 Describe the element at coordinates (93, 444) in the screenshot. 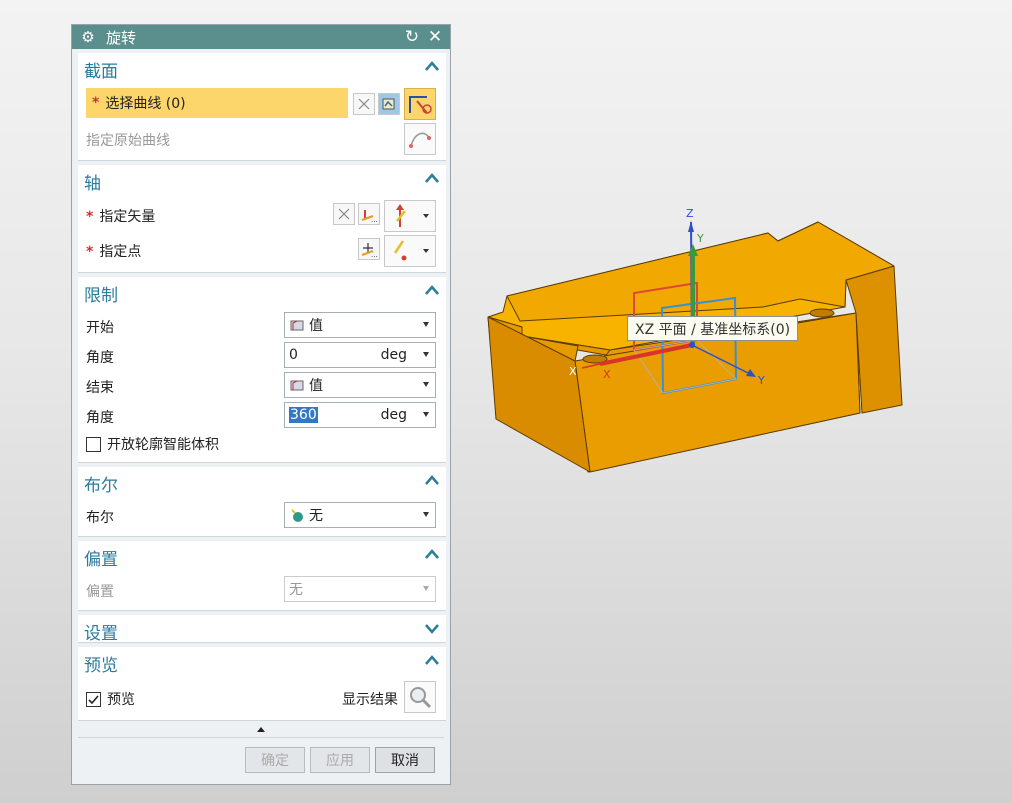

I see `open-profile-checkbox` at that location.